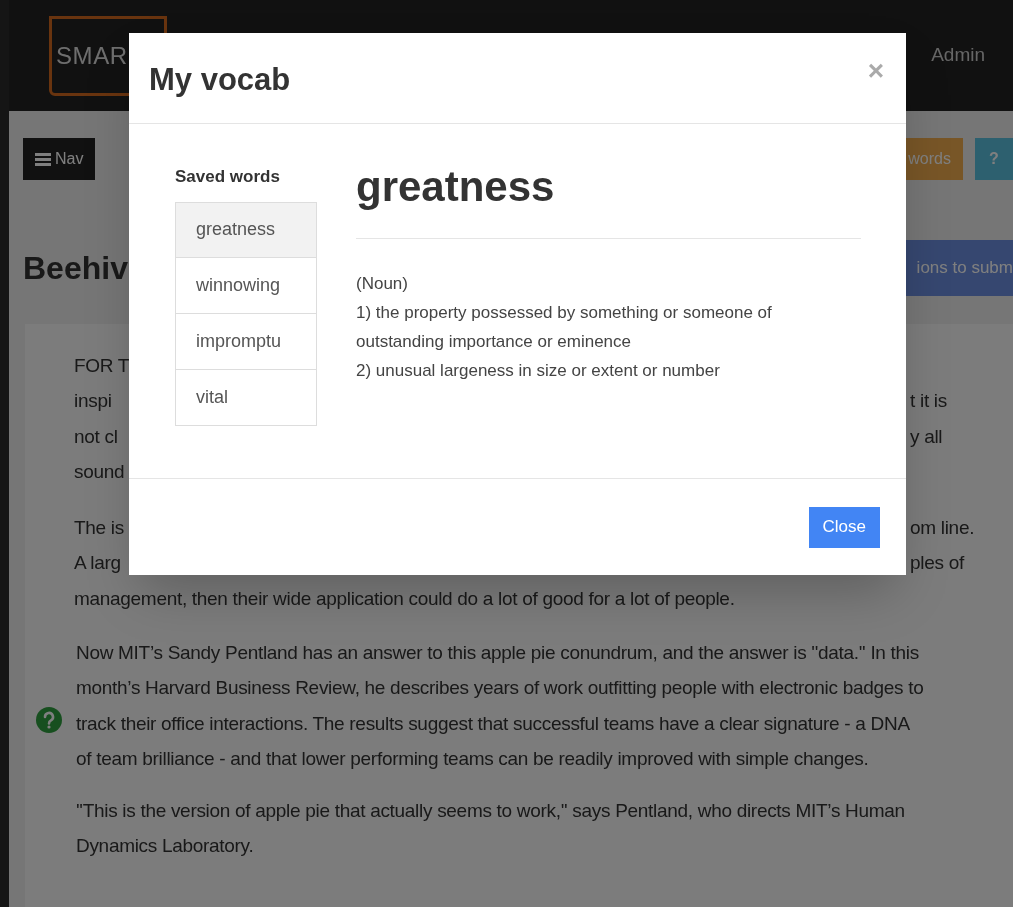 The image size is (1013, 907). What do you see at coordinates (927, 436) in the screenshot?
I see `article-text: y all` at bounding box center [927, 436].